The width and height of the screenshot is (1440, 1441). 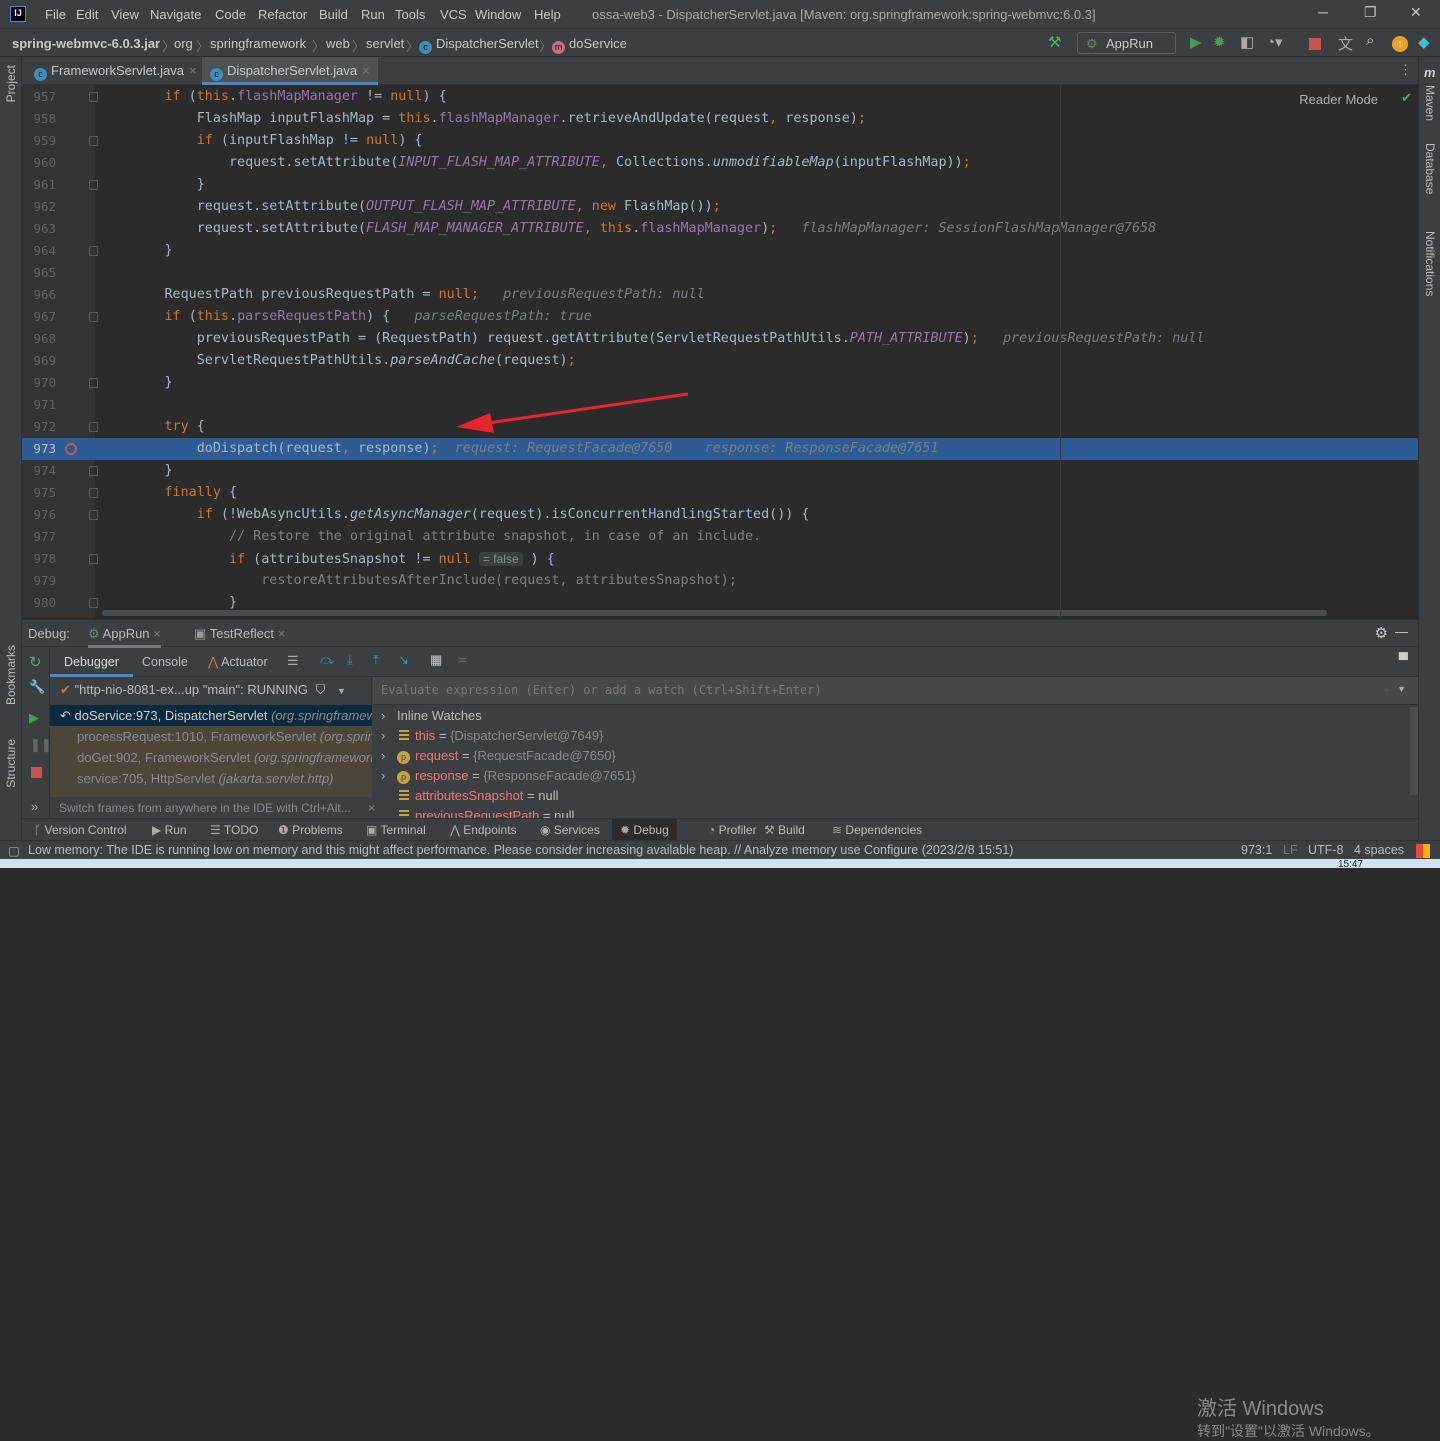 What do you see at coordinates (483, 830) in the screenshot?
I see `tool-window-endpoints: ⋀ Endpoints` at bounding box center [483, 830].